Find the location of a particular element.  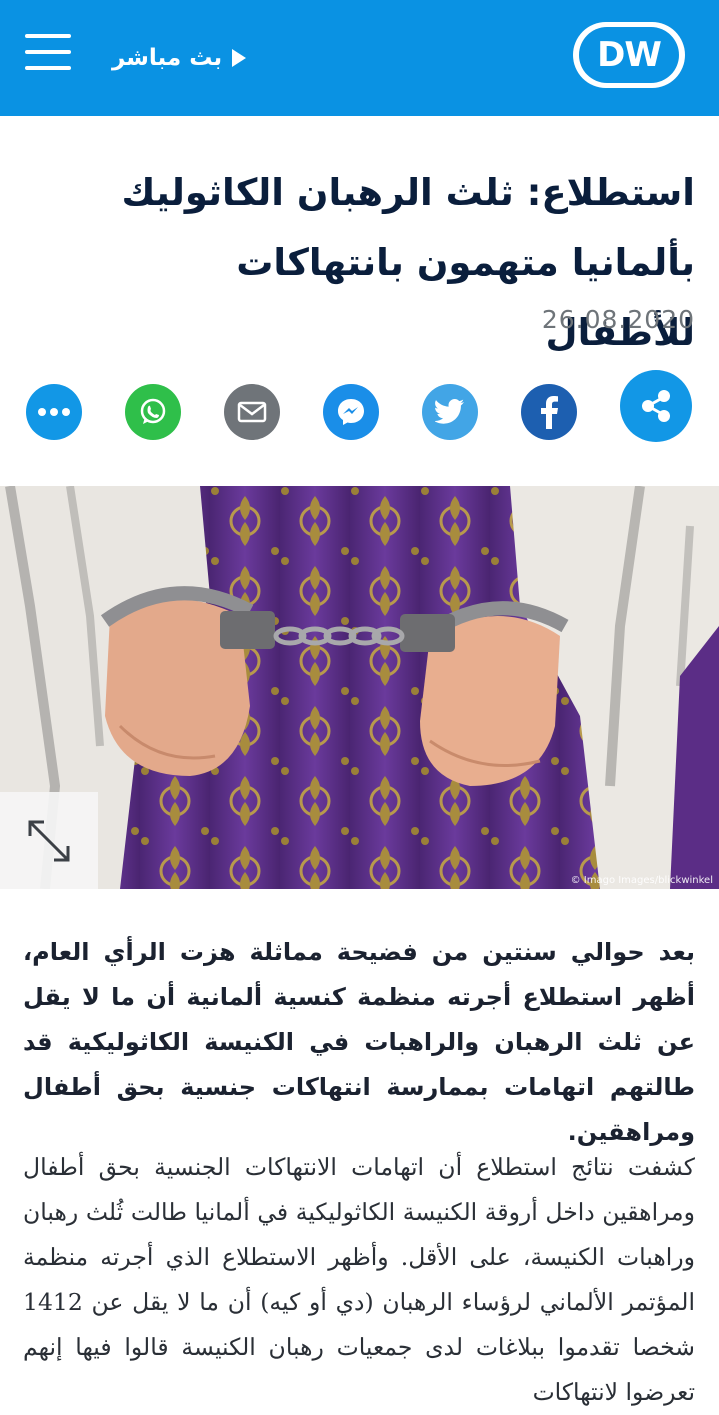

email-icon is located at coordinates (252, 412).